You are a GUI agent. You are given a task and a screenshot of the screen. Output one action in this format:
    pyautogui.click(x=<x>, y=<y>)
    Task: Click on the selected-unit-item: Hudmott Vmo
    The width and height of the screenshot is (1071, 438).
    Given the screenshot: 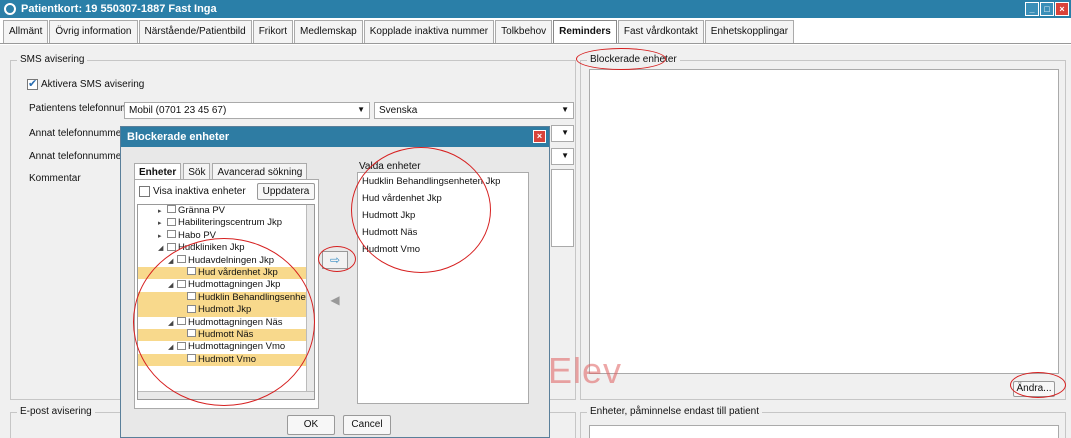 What is the action you would take?
    pyautogui.click(x=443, y=249)
    